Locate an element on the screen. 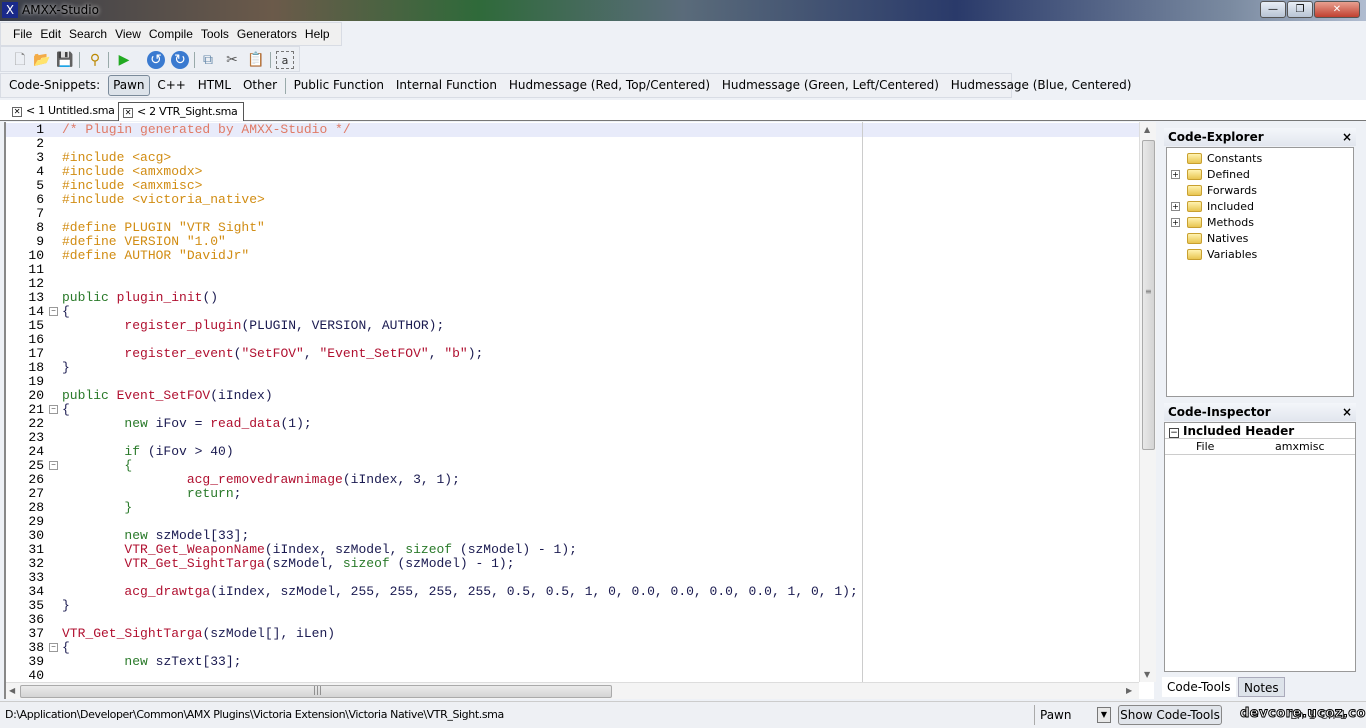 This screenshot has height=728, width=1366. show-code-tools-button: Show Code-Tools is located at coordinates (1170, 715).